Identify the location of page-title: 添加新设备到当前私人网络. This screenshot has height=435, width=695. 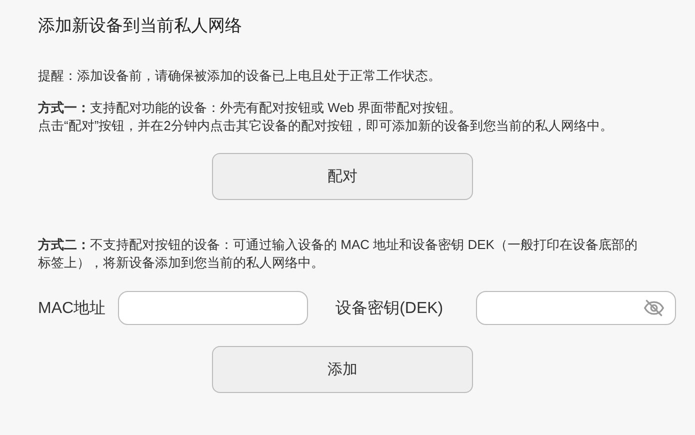
(140, 26).